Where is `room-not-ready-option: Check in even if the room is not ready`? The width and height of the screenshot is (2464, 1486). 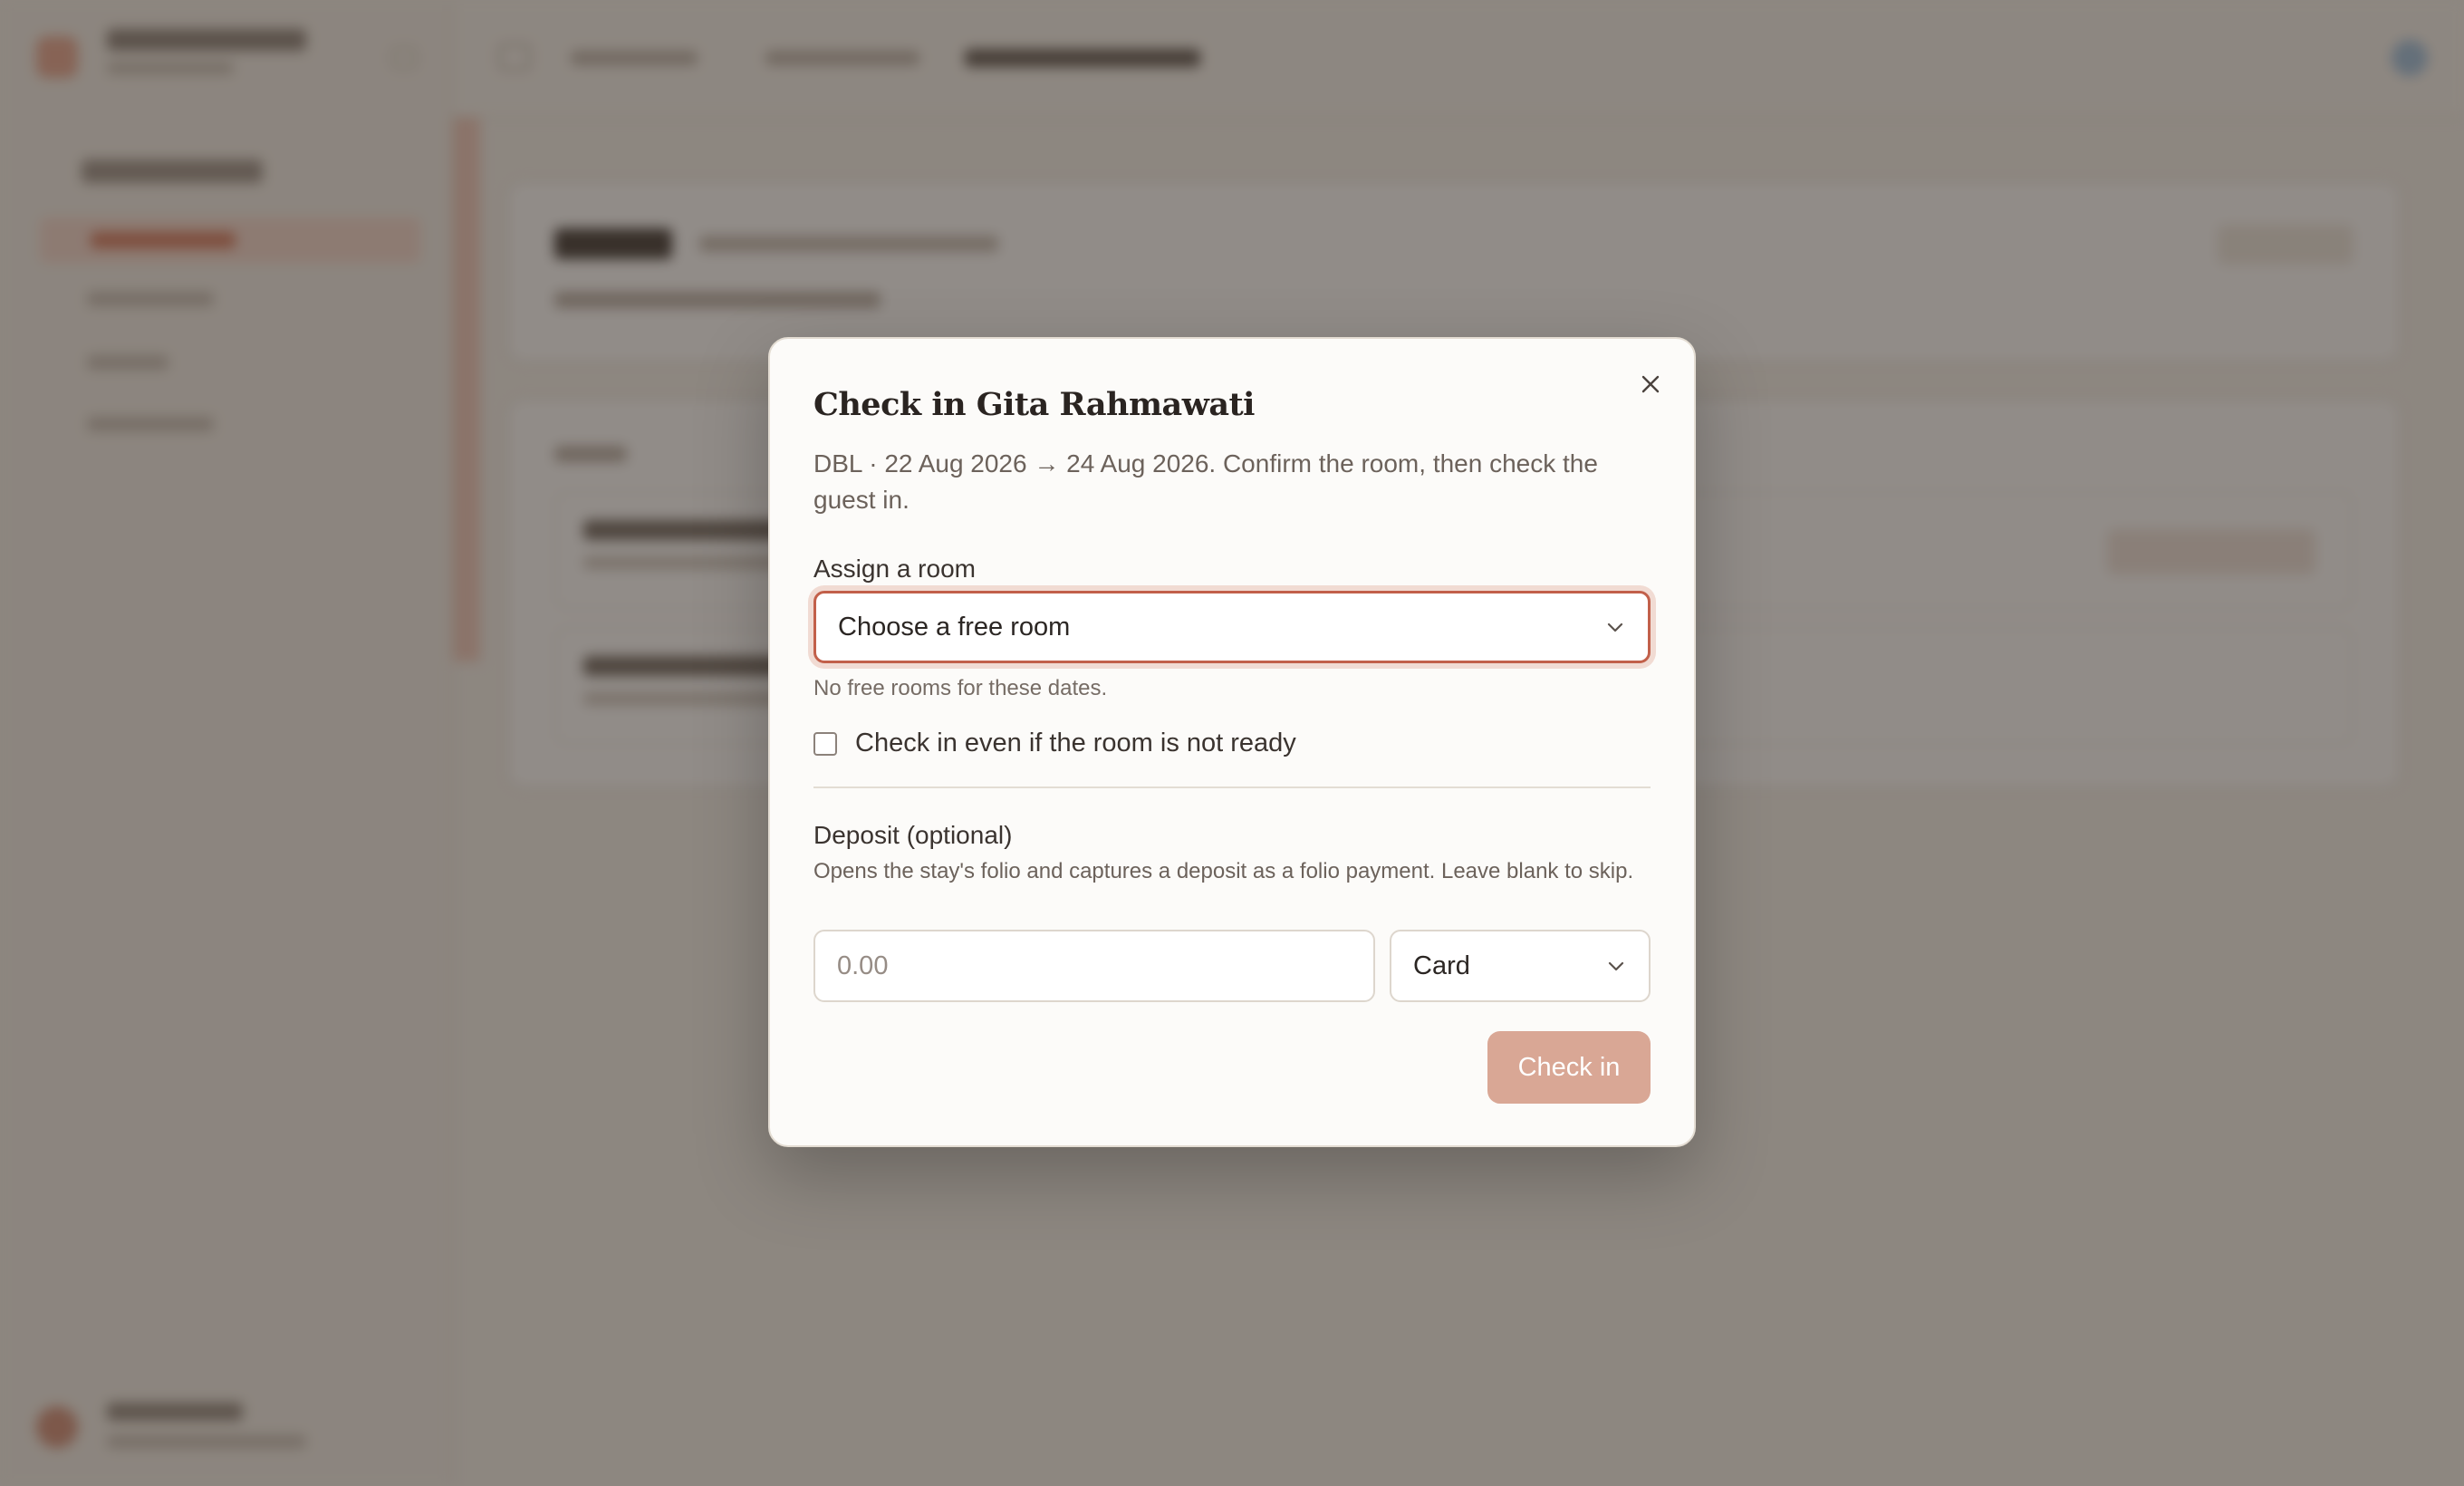
room-not-ready-option: Check in even if the room is not ready is located at coordinates (1055, 744).